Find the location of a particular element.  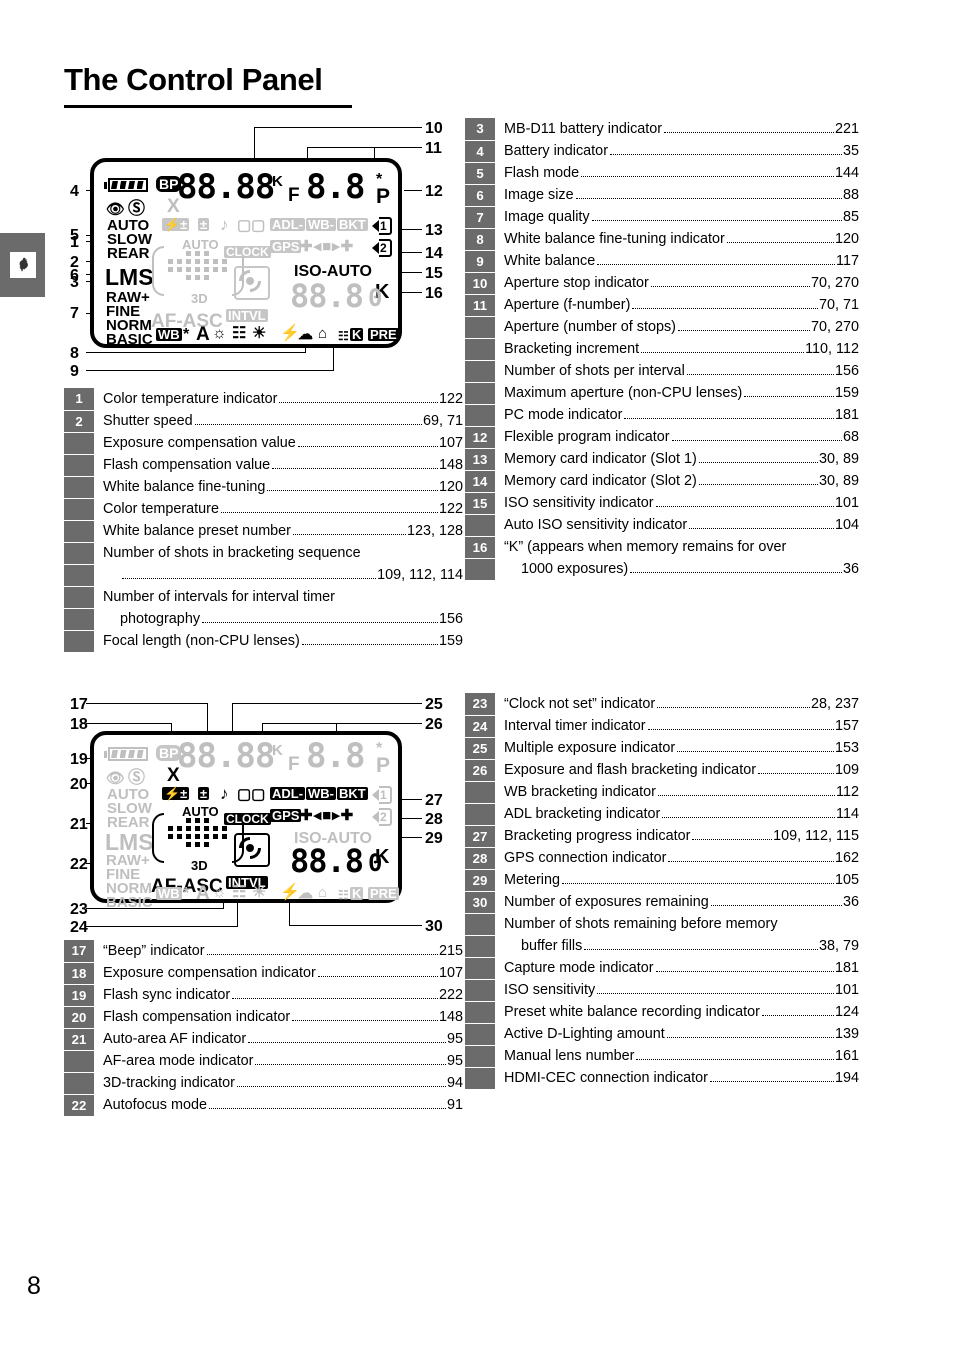

index-label: 1000 exposures) is located at coordinates (575, 569).